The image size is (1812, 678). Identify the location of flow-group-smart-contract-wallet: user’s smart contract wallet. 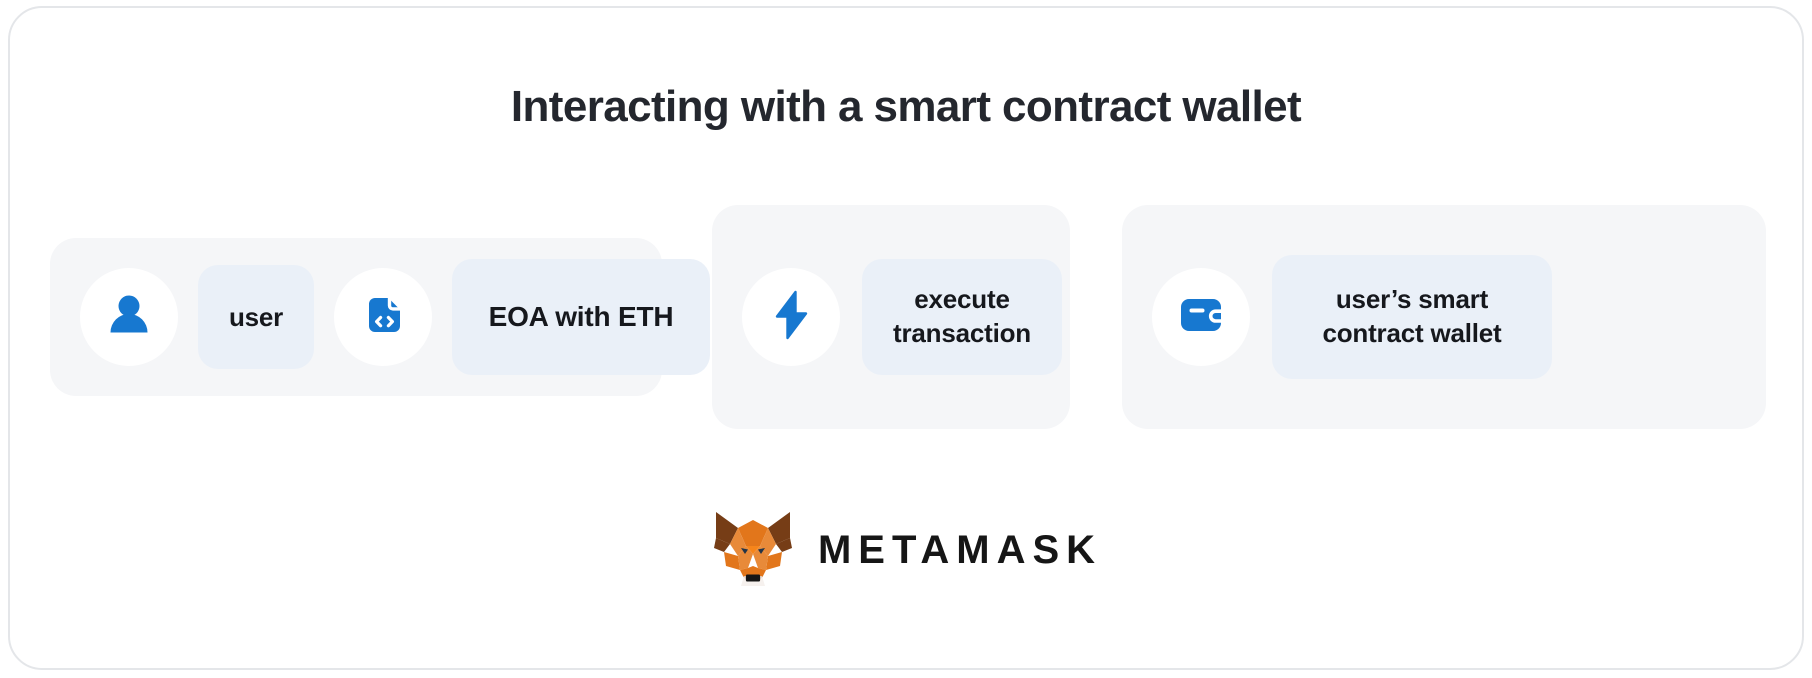
(1444, 317).